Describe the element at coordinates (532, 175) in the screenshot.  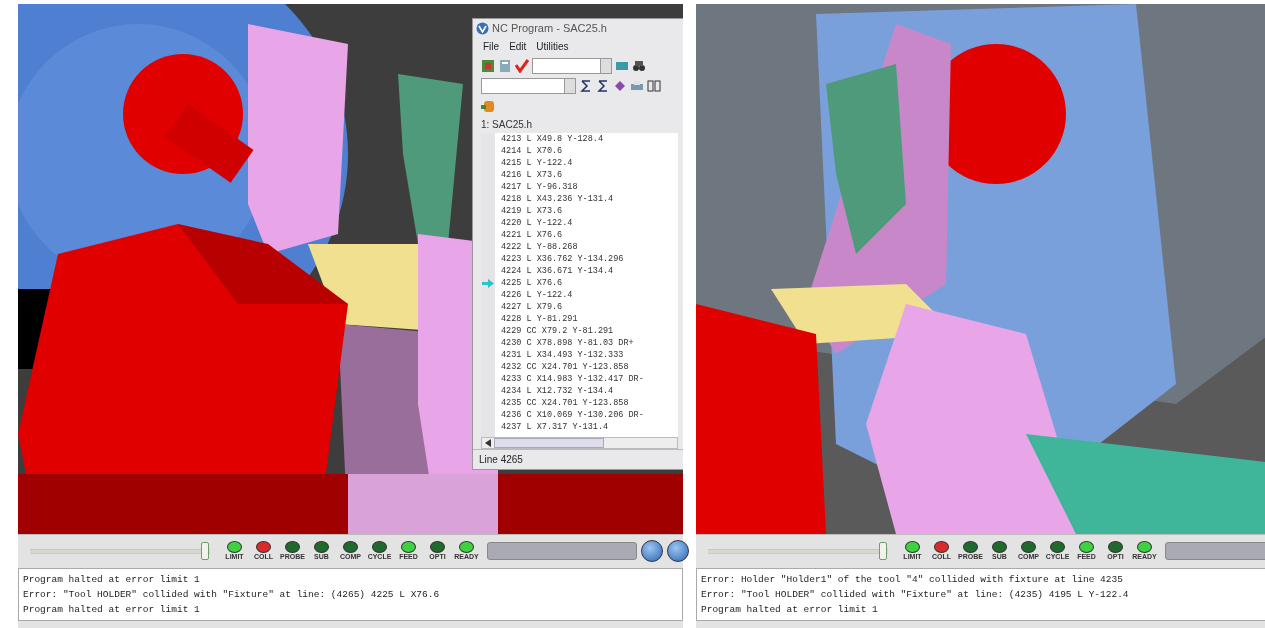
I see `code-line: 4216 L X73.6` at that location.